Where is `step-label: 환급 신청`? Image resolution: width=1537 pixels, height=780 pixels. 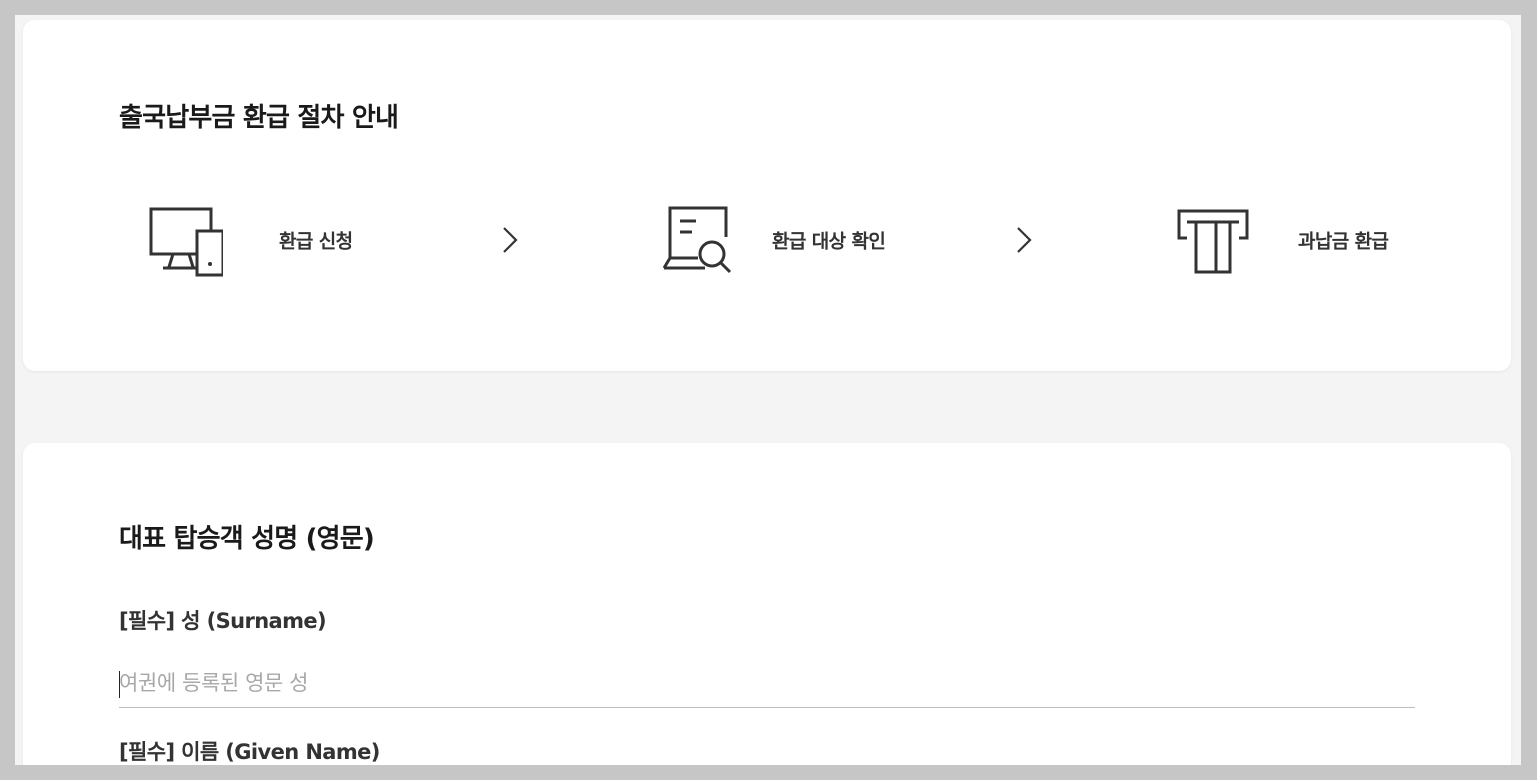
step-label: 환급 신청 is located at coordinates (316, 241).